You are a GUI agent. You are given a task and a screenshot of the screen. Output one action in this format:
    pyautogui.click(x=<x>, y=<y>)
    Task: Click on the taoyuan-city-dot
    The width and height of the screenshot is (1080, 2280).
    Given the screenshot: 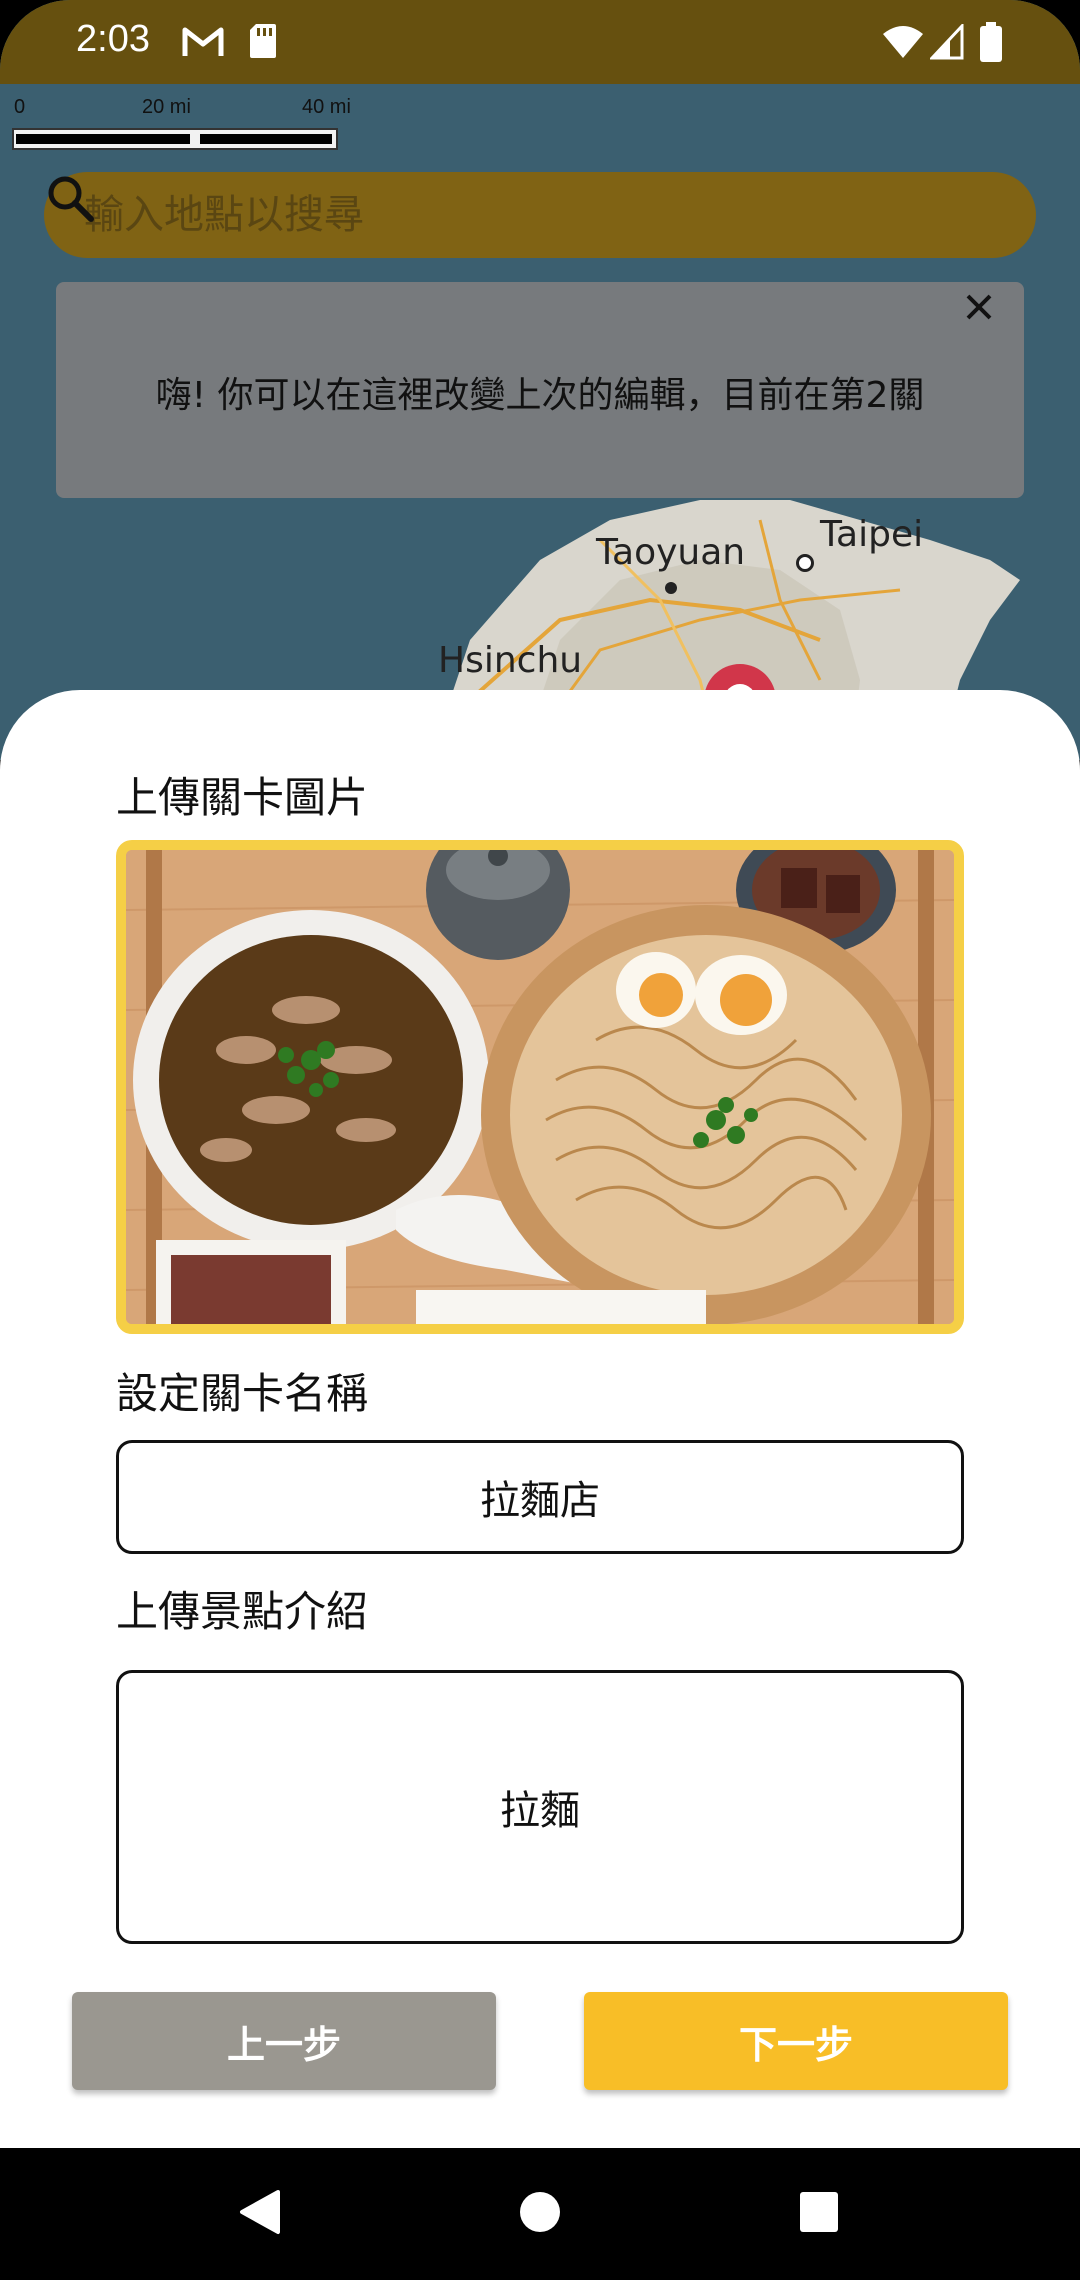 What is the action you would take?
    pyautogui.click(x=671, y=588)
    